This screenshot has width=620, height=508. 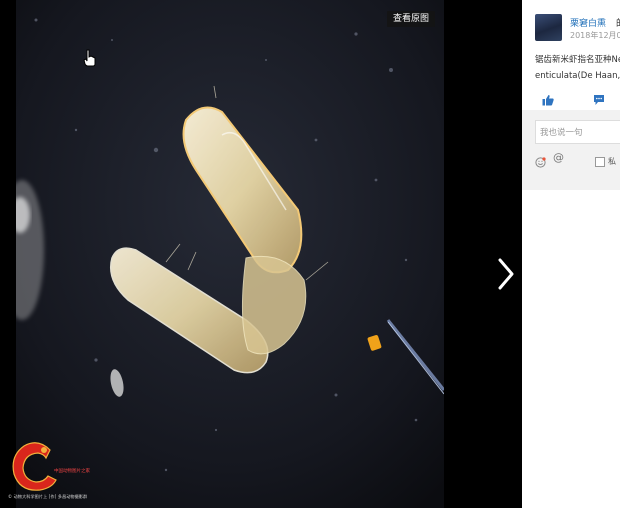 I want to click on emoji-button, so click(x=540, y=160).